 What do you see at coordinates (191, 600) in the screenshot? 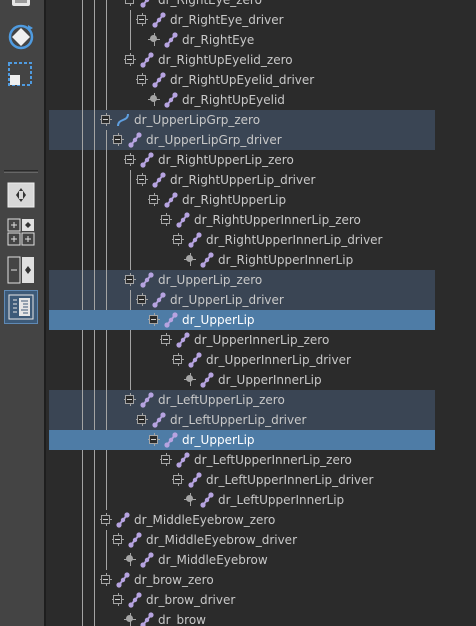
I see `node-label: dr_brow_driver` at bounding box center [191, 600].